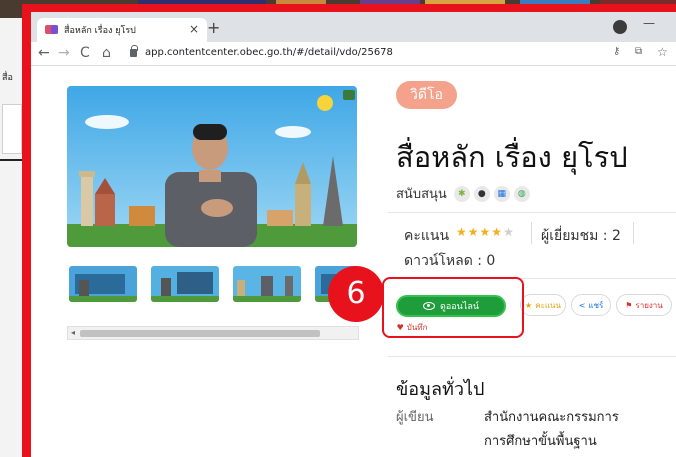  Describe the element at coordinates (426, 95) in the screenshot. I see `content-type-badge: วิดีโอ` at that location.